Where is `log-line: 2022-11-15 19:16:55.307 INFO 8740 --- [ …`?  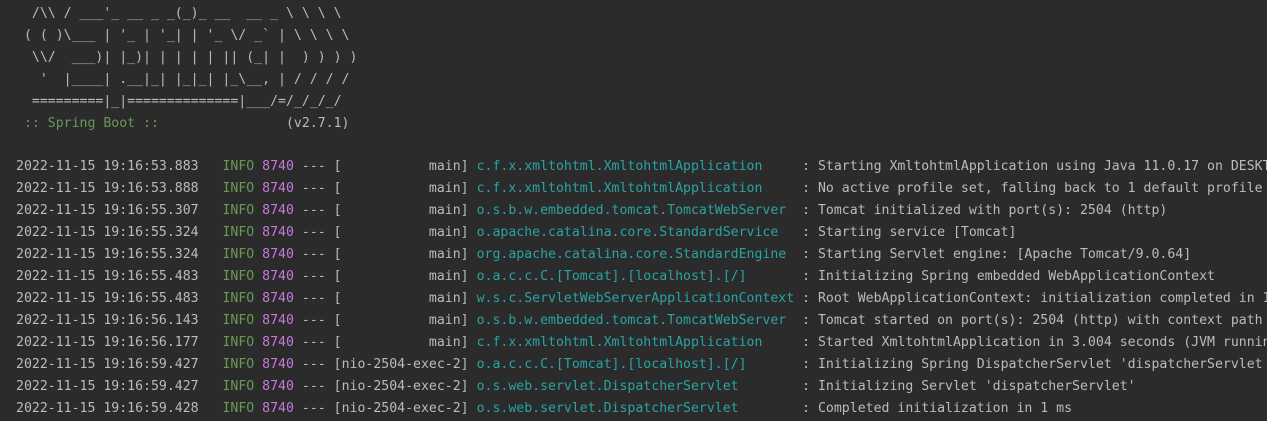
log-line: 2022-11-15 19:16:55.307 INFO 8740 --- [ … is located at coordinates (641, 211).